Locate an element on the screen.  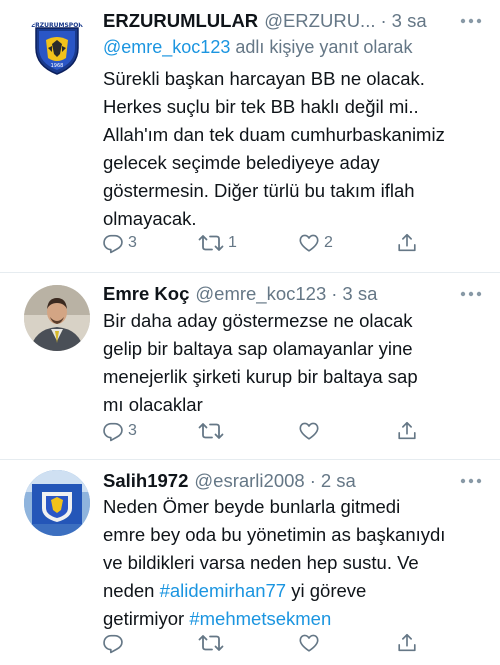
hashtag-link: #mehmetsekmen is located at coordinates (260, 618).